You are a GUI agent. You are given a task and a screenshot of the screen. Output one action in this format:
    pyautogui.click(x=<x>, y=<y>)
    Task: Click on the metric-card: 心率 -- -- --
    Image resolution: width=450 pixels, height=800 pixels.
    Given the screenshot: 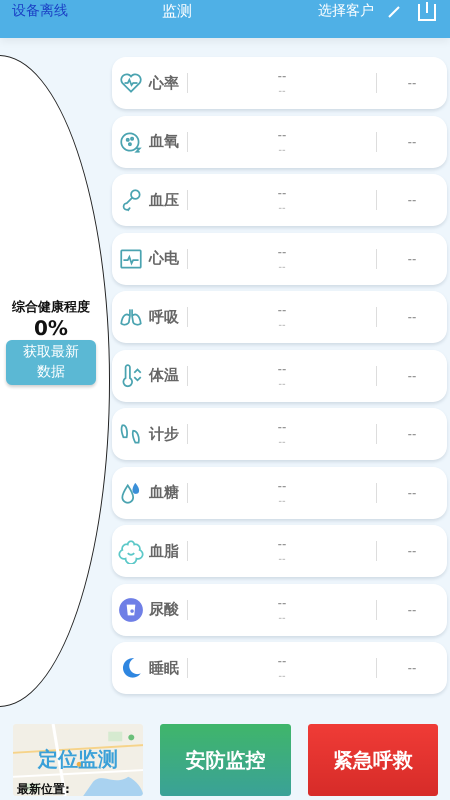 What is the action you would take?
    pyautogui.click(x=279, y=83)
    